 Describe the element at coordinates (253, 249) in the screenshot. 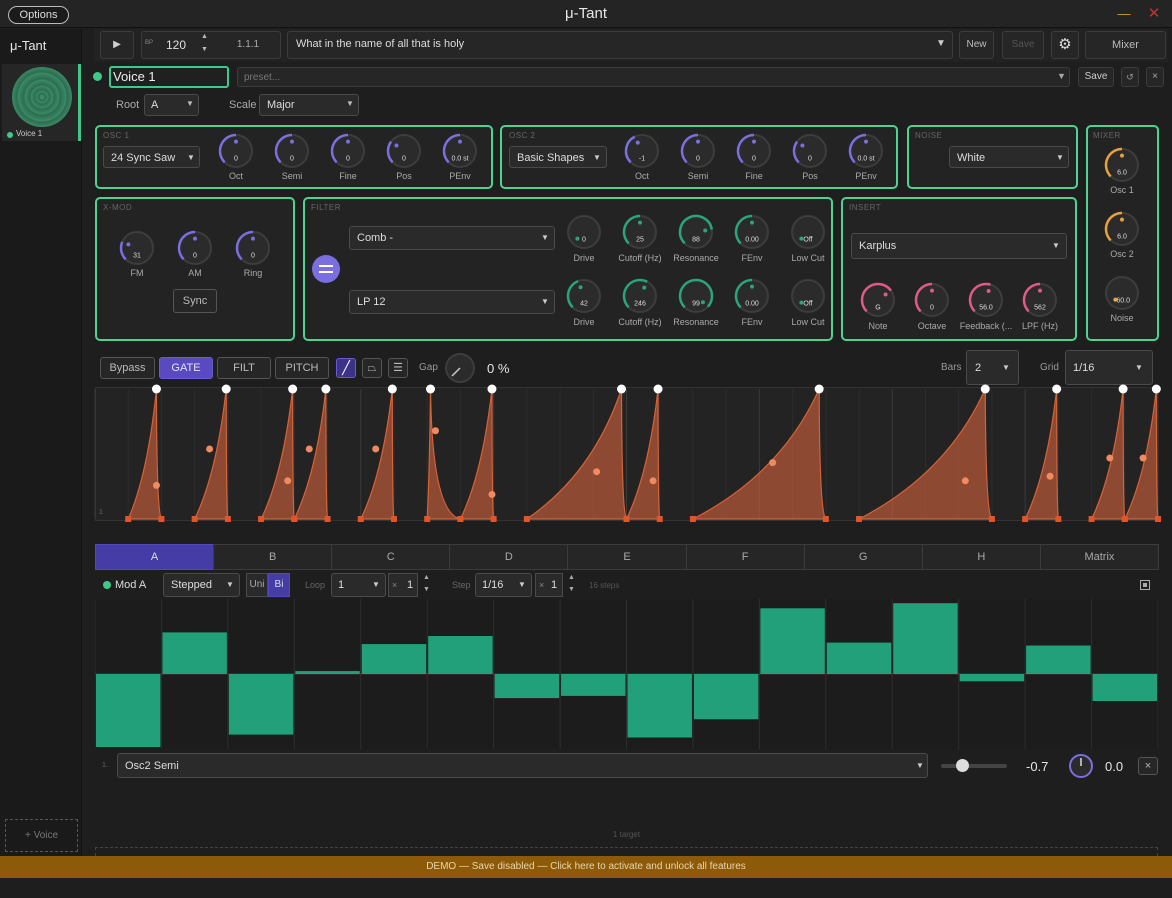

I see `xmod-knob: 0` at that location.